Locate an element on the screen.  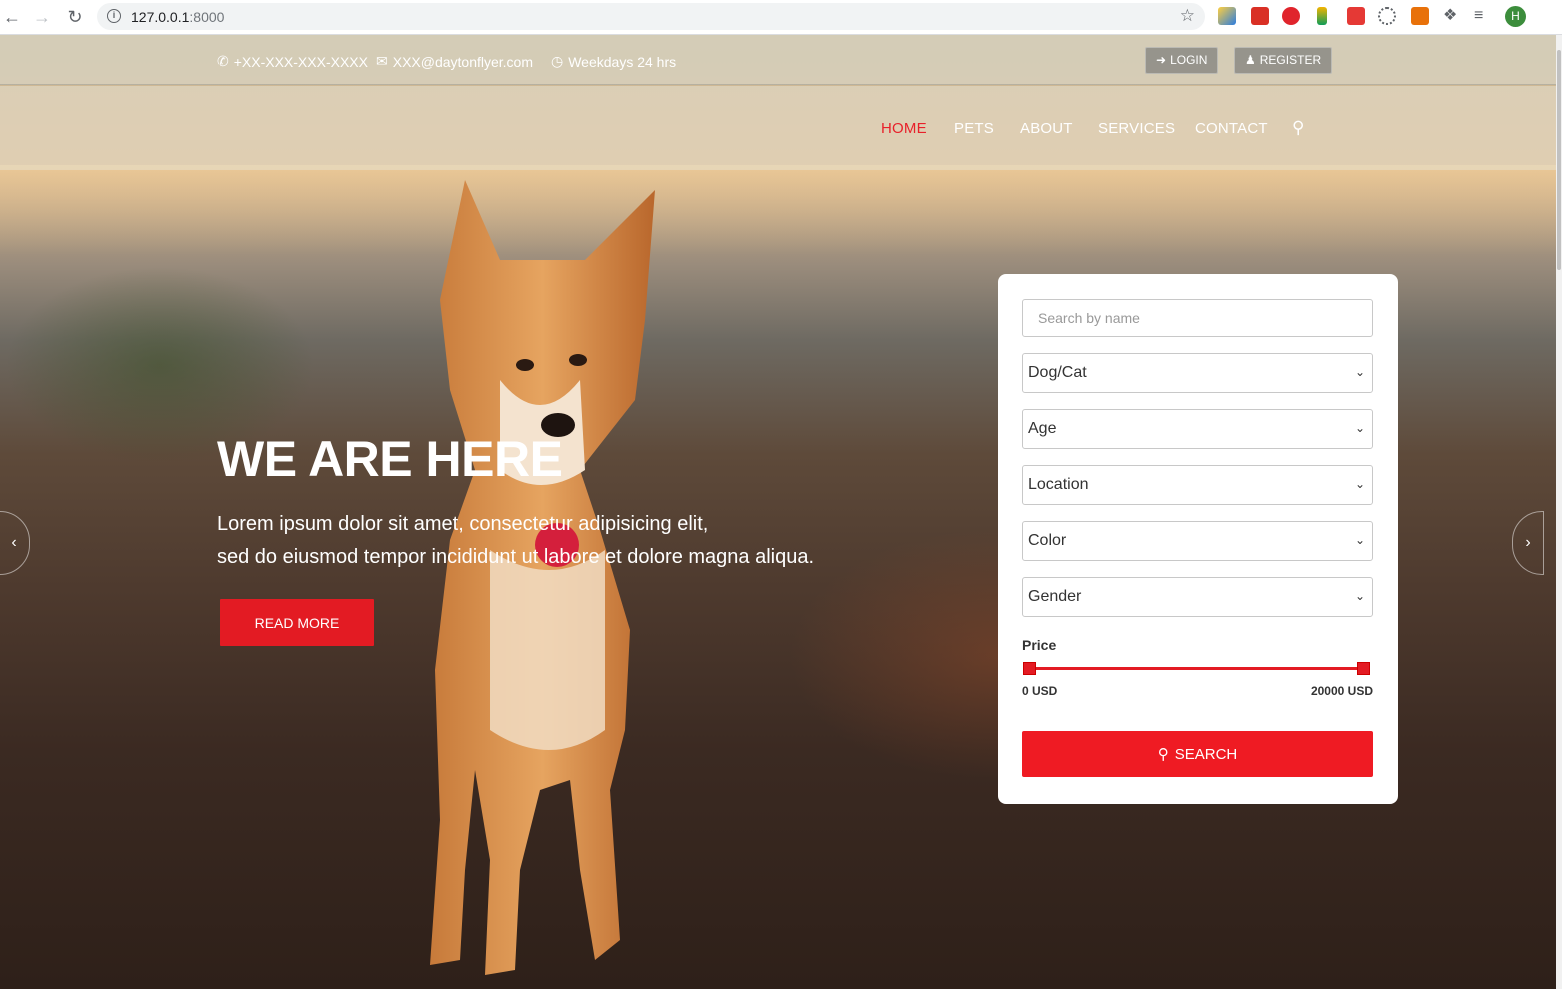
sign-in-icon: ➜ is located at coordinates (1161, 60).